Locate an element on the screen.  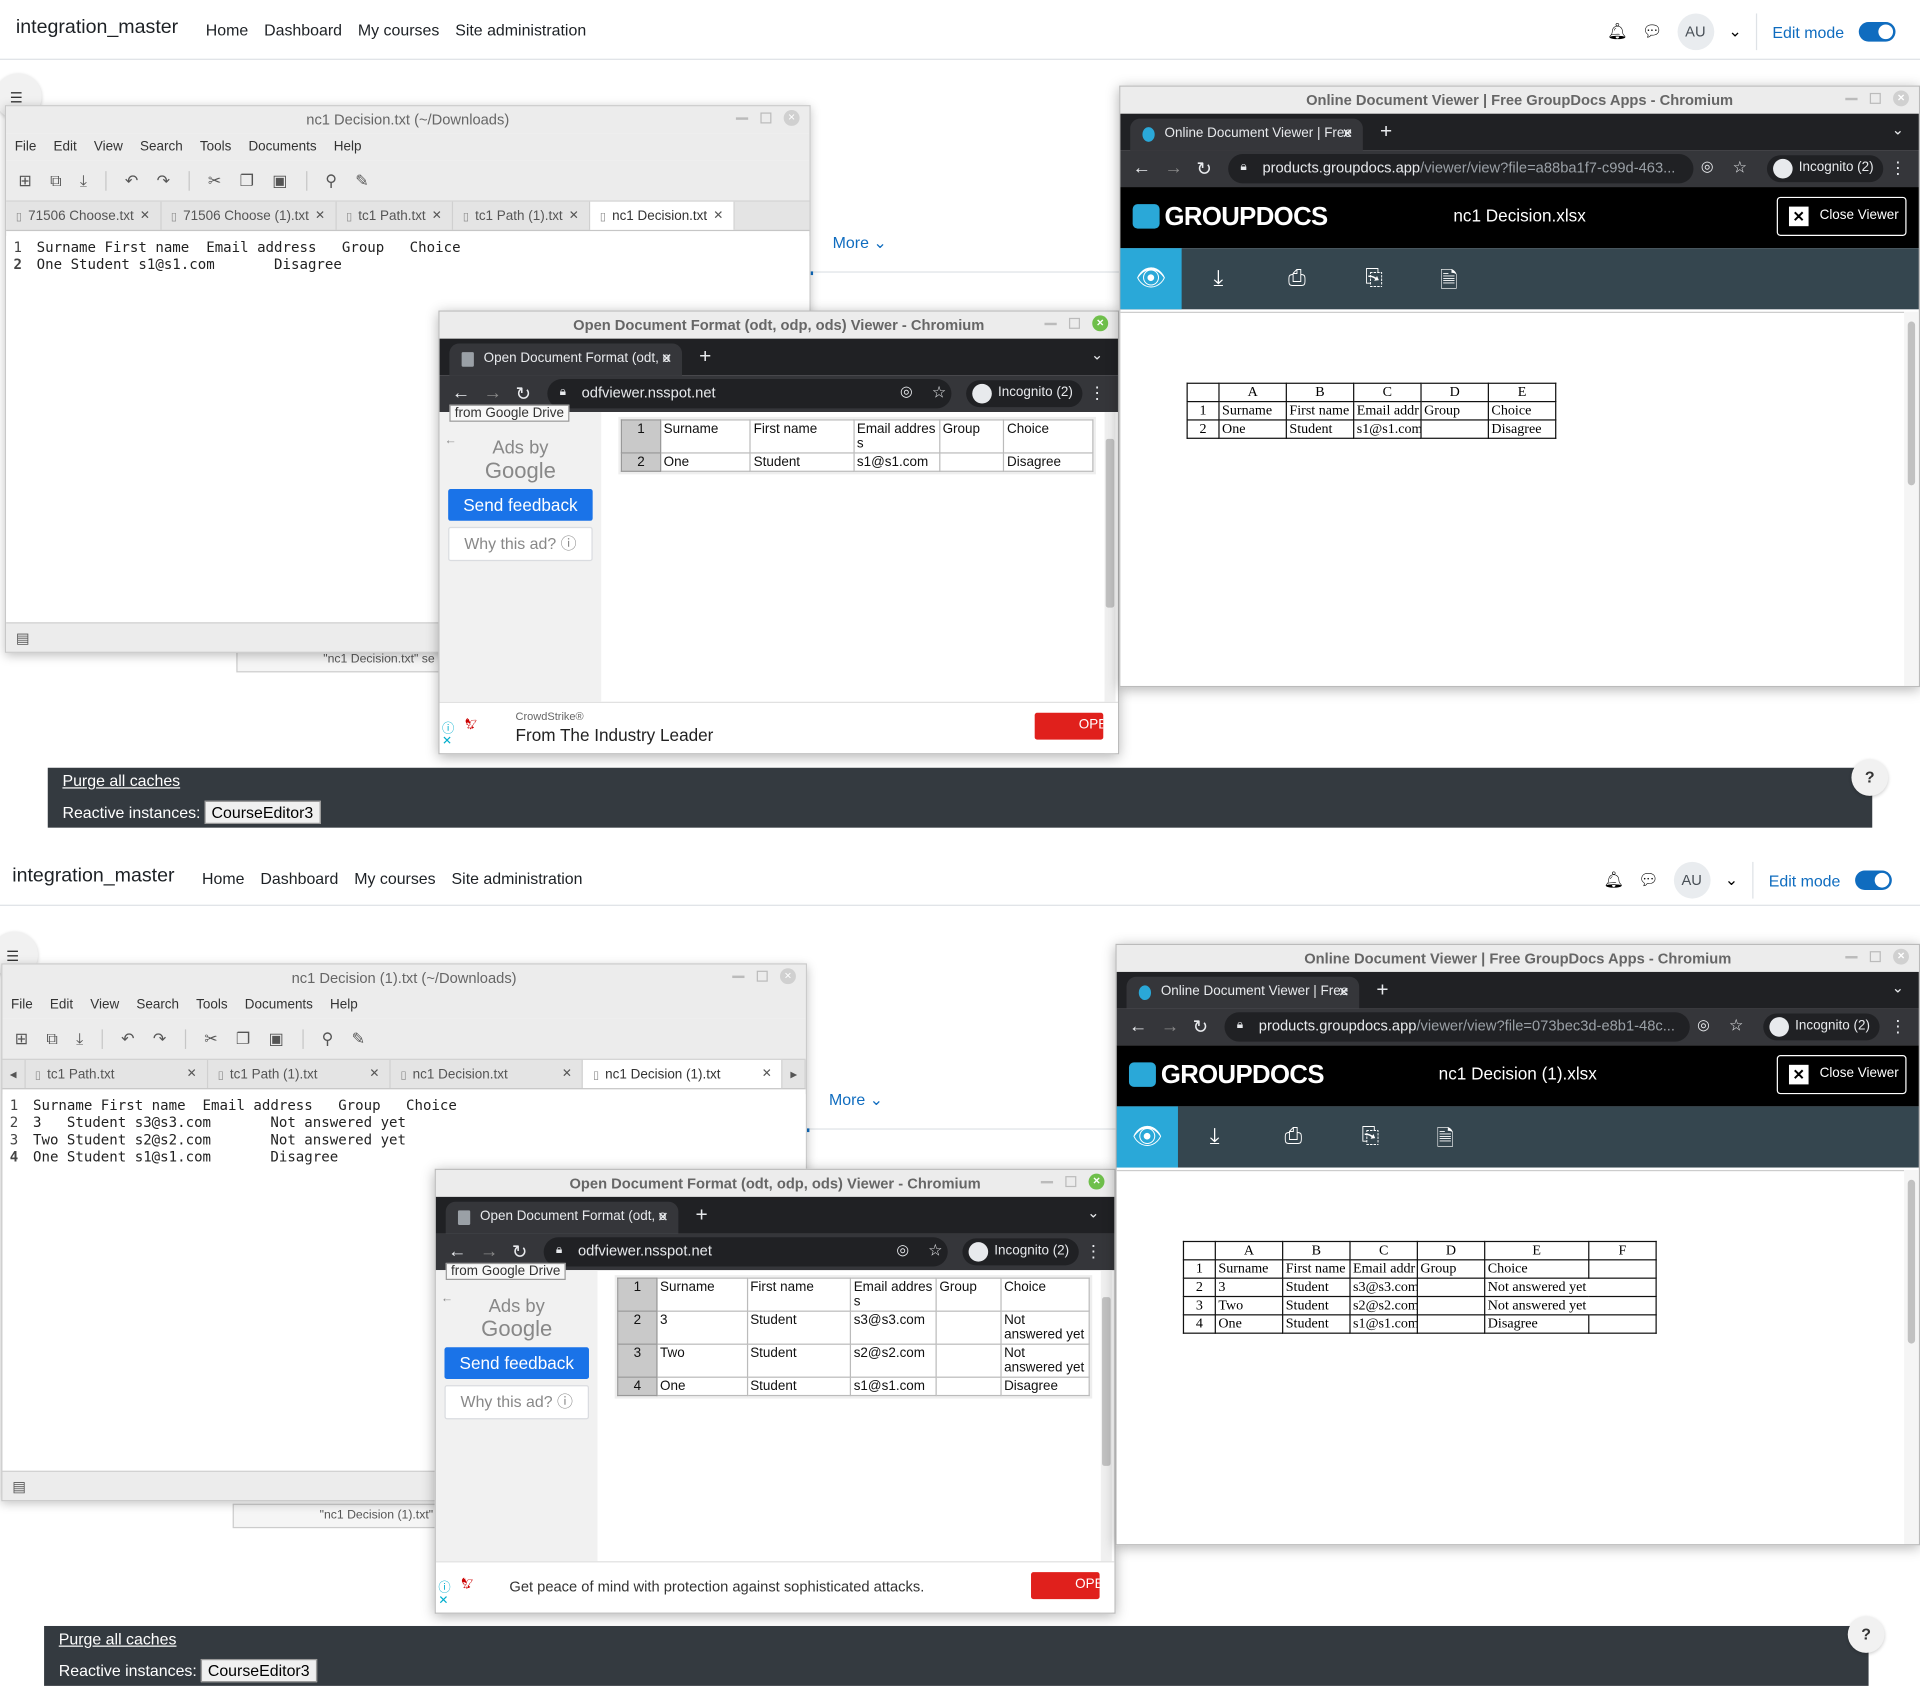
doc-tab: ▯ nc1 Decision.txt ✕ is located at coordinates (487, 1074).